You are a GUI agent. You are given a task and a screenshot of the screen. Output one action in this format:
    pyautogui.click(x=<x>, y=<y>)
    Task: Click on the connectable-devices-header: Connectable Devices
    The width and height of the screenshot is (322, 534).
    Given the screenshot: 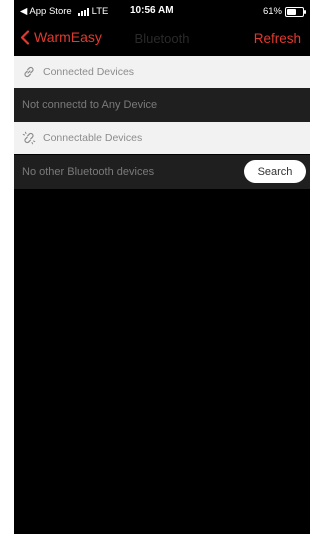 What is the action you would take?
    pyautogui.click(x=162, y=138)
    